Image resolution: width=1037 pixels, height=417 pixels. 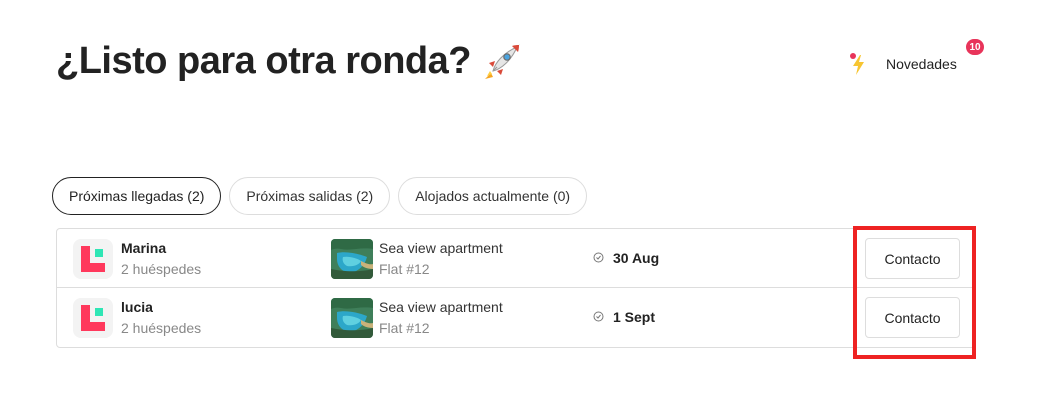 What do you see at coordinates (137, 307) in the screenshot?
I see `guest-name: lucia` at bounding box center [137, 307].